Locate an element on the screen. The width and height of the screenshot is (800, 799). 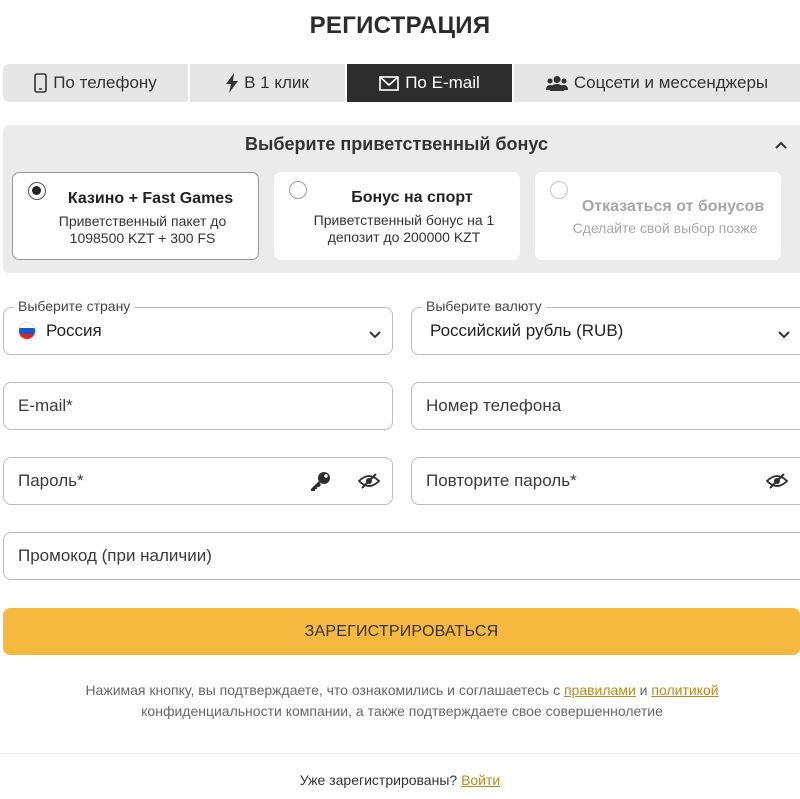
repeat-password-field: Повторите пароль* is located at coordinates (605, 481).